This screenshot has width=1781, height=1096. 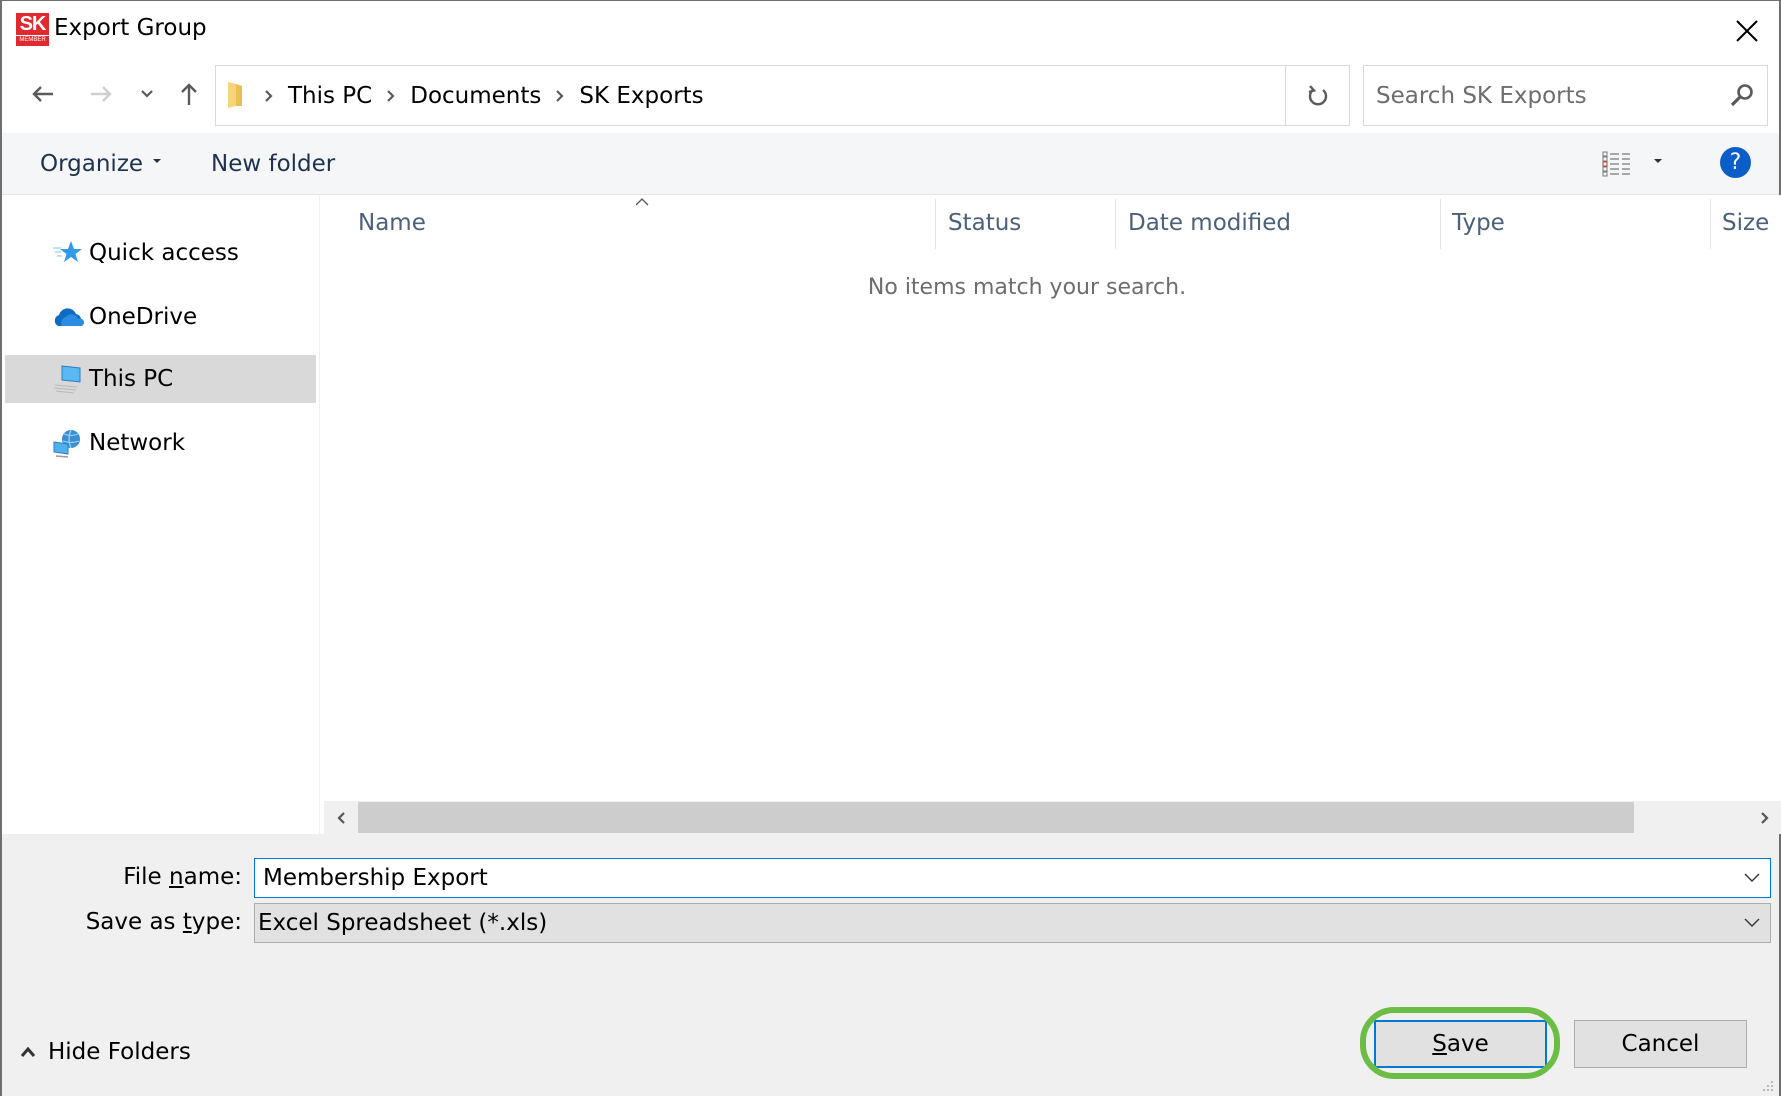 I want to click on scroll-right-button, so click(x=1764, y=817).